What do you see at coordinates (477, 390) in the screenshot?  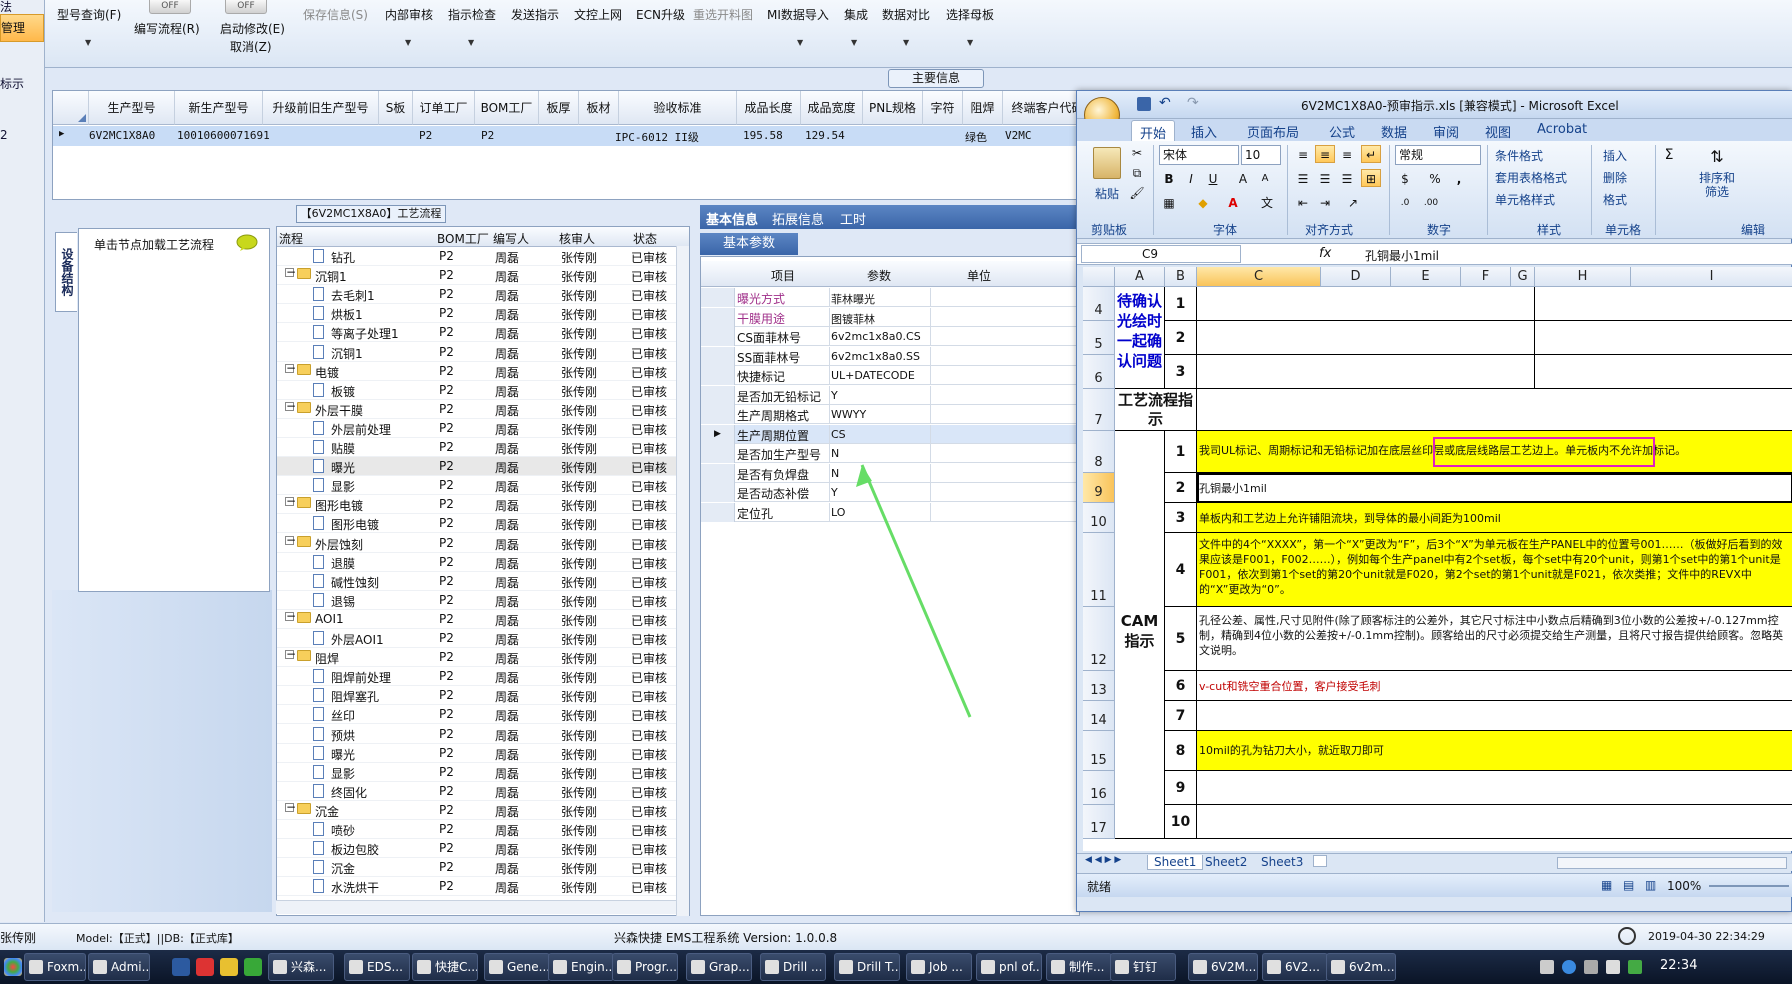 I see `table-row: 板镀 P2 周磊 张传刚 已审核` at bounding box center [477, 390].